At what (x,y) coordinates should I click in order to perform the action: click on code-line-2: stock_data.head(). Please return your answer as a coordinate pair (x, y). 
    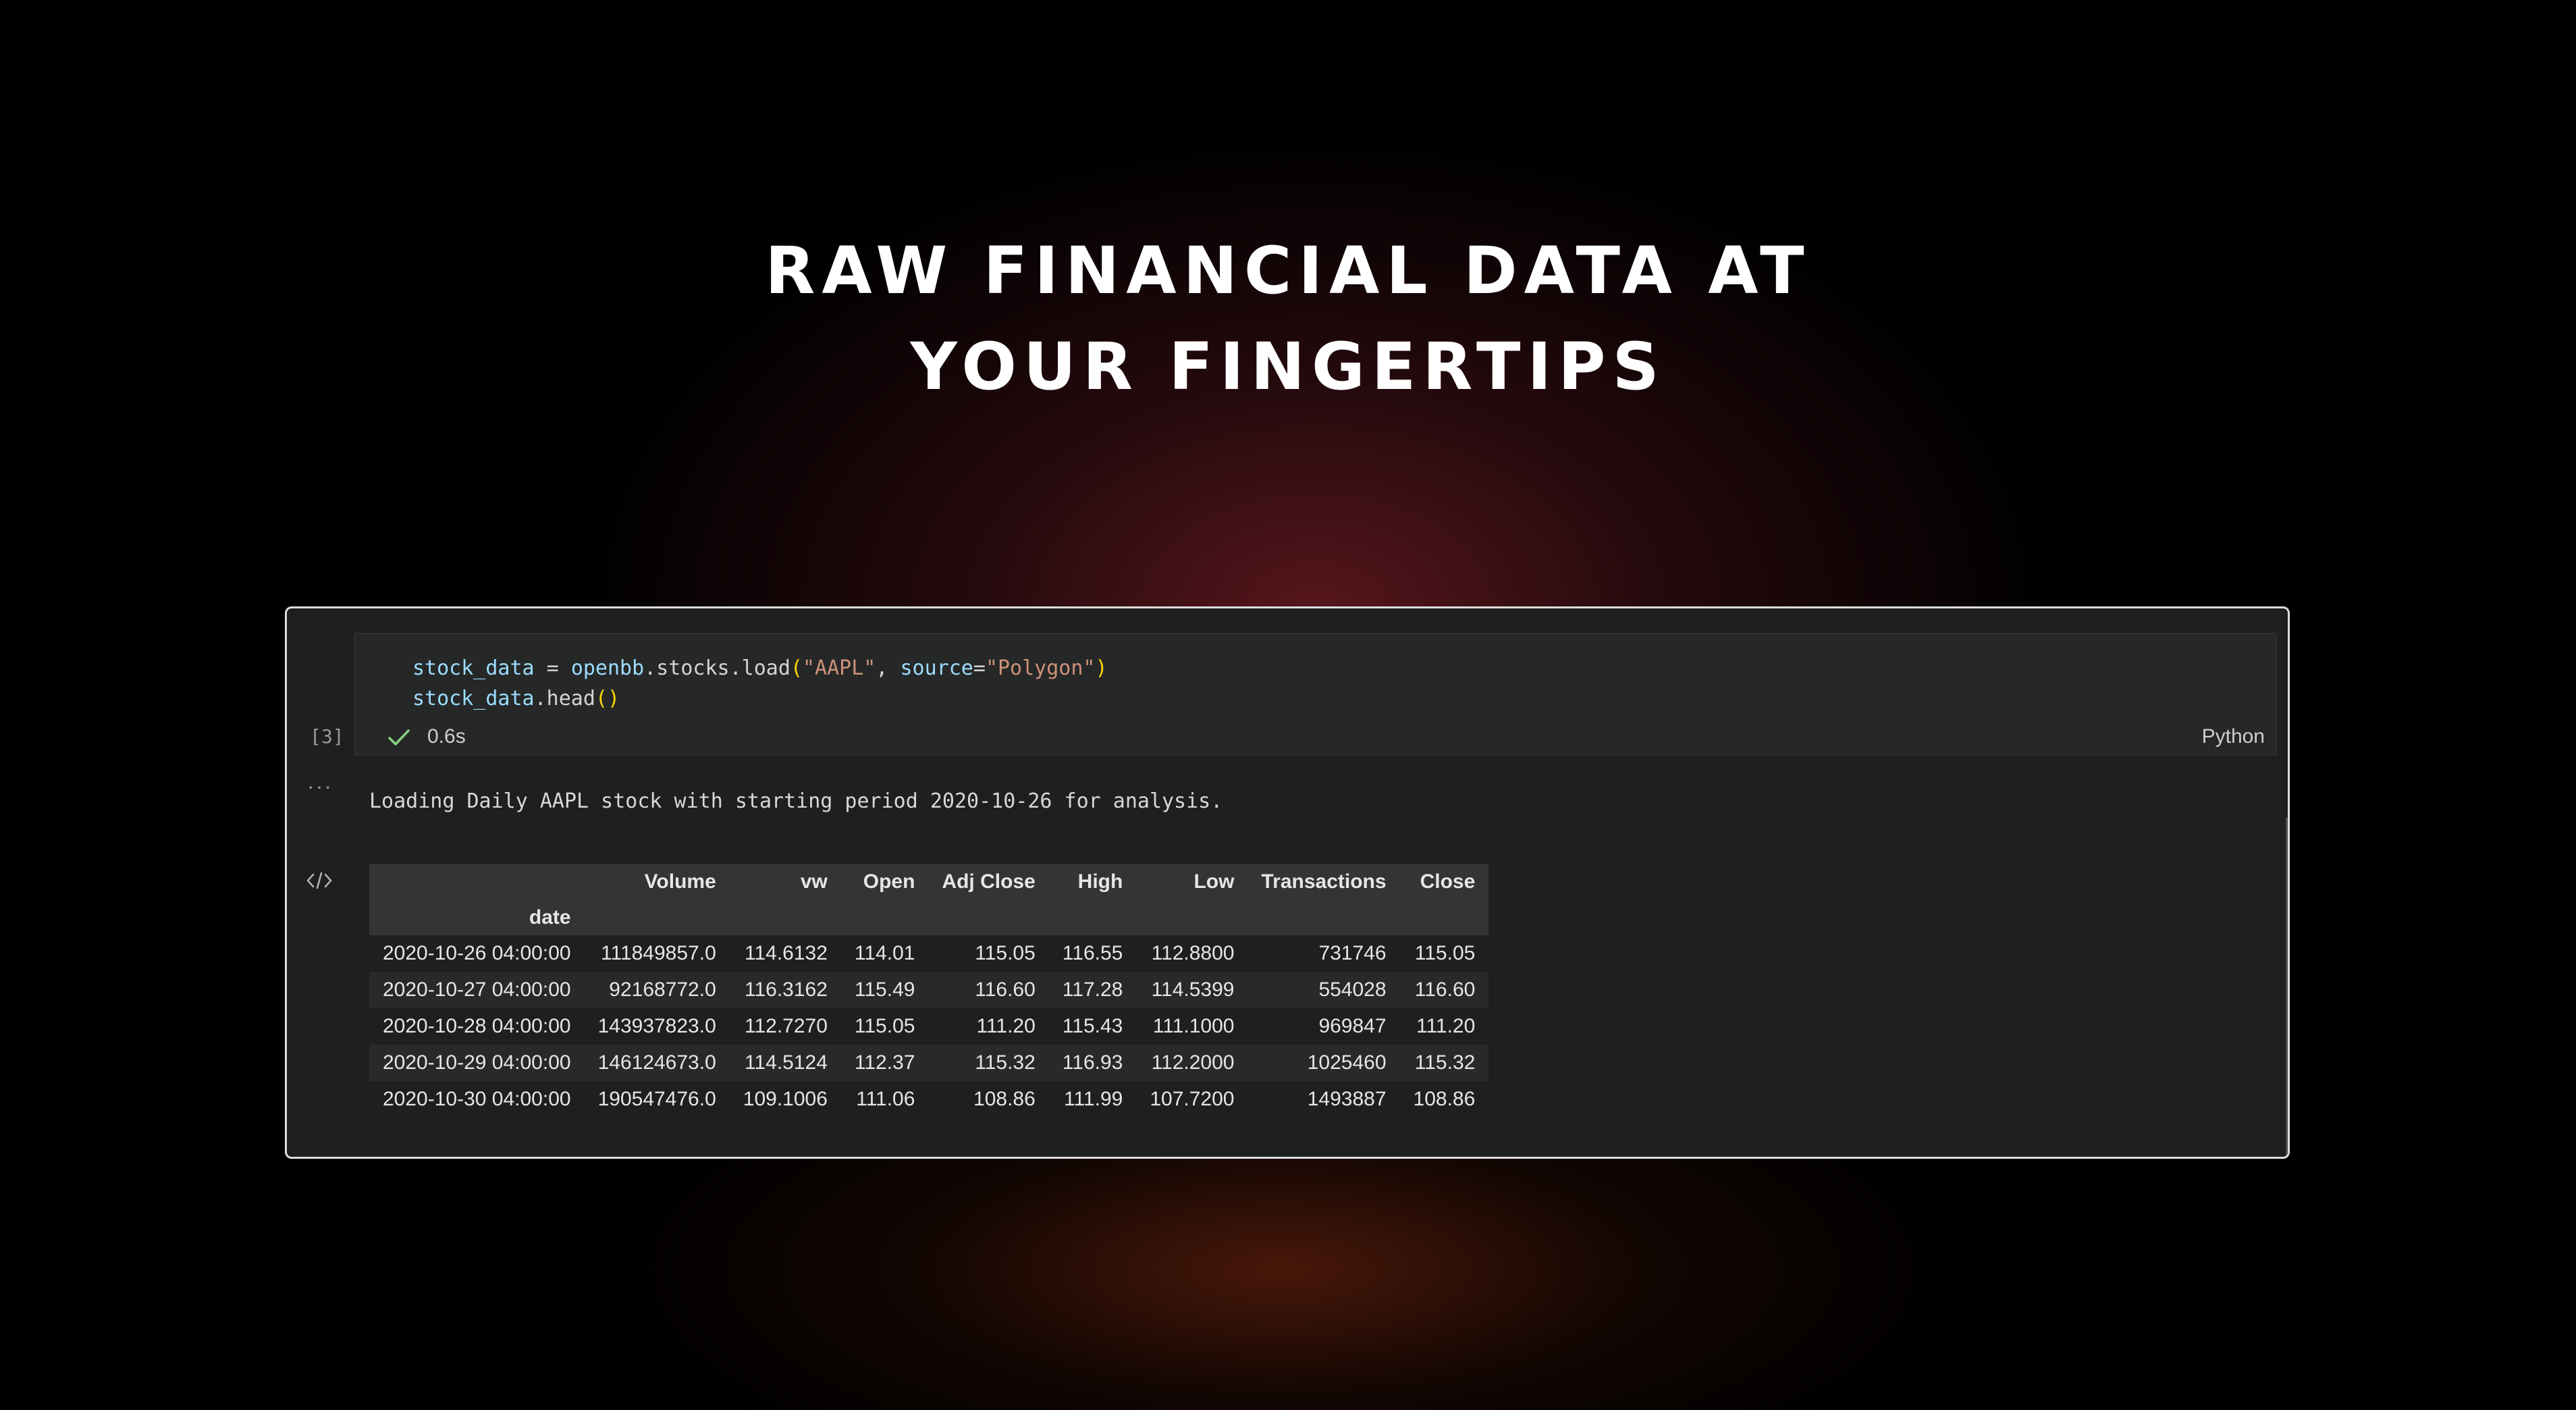
    Looking at the image, I should click on (516, 698).